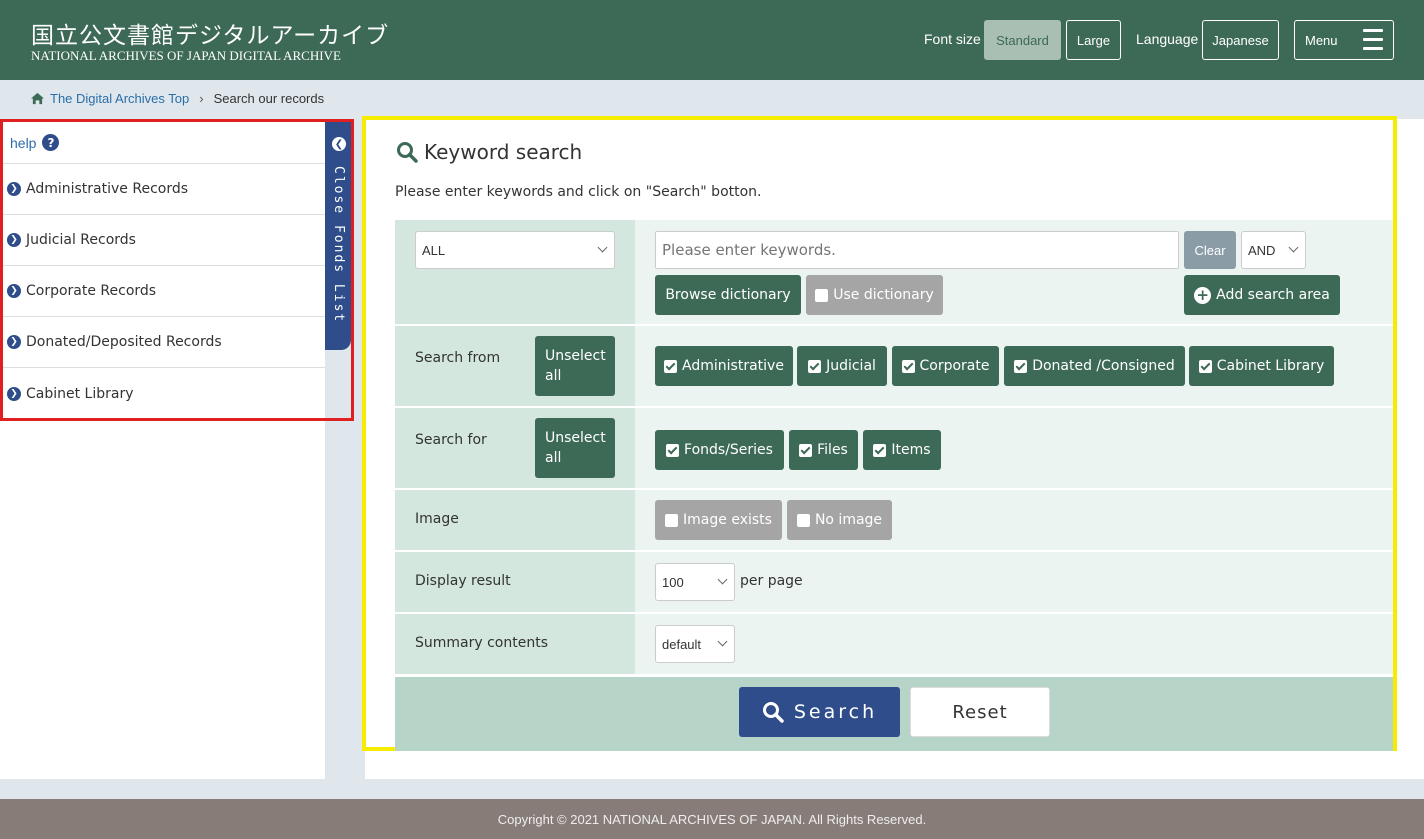  I want to click on question-icon: ?, so click(51, 142).